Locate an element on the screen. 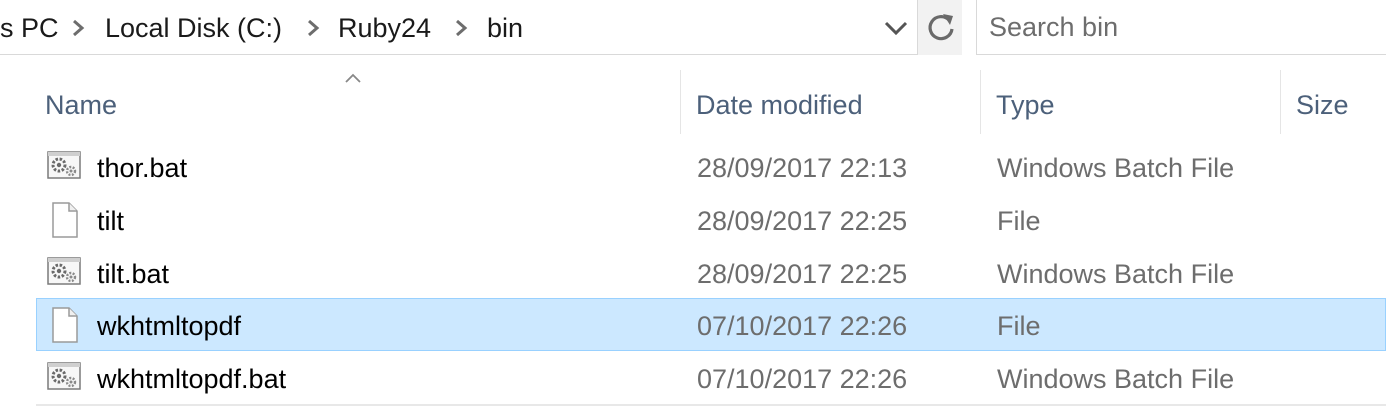  file-name: thor.bat is located at coordinates (142, 168).